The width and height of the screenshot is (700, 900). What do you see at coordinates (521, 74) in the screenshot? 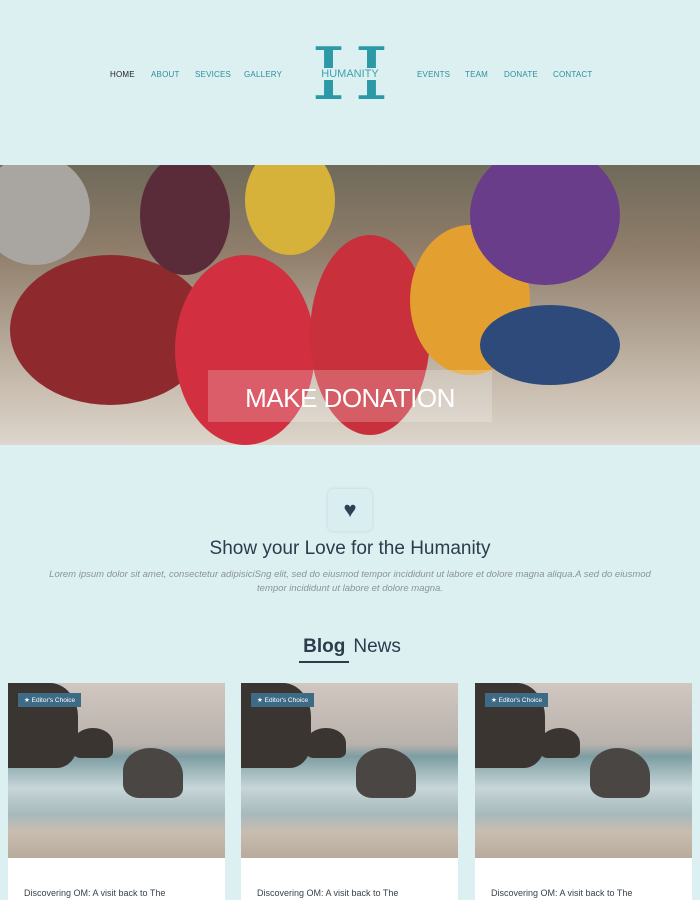
I see `nav-donate: DONATE` at bounding box center [521, 74].